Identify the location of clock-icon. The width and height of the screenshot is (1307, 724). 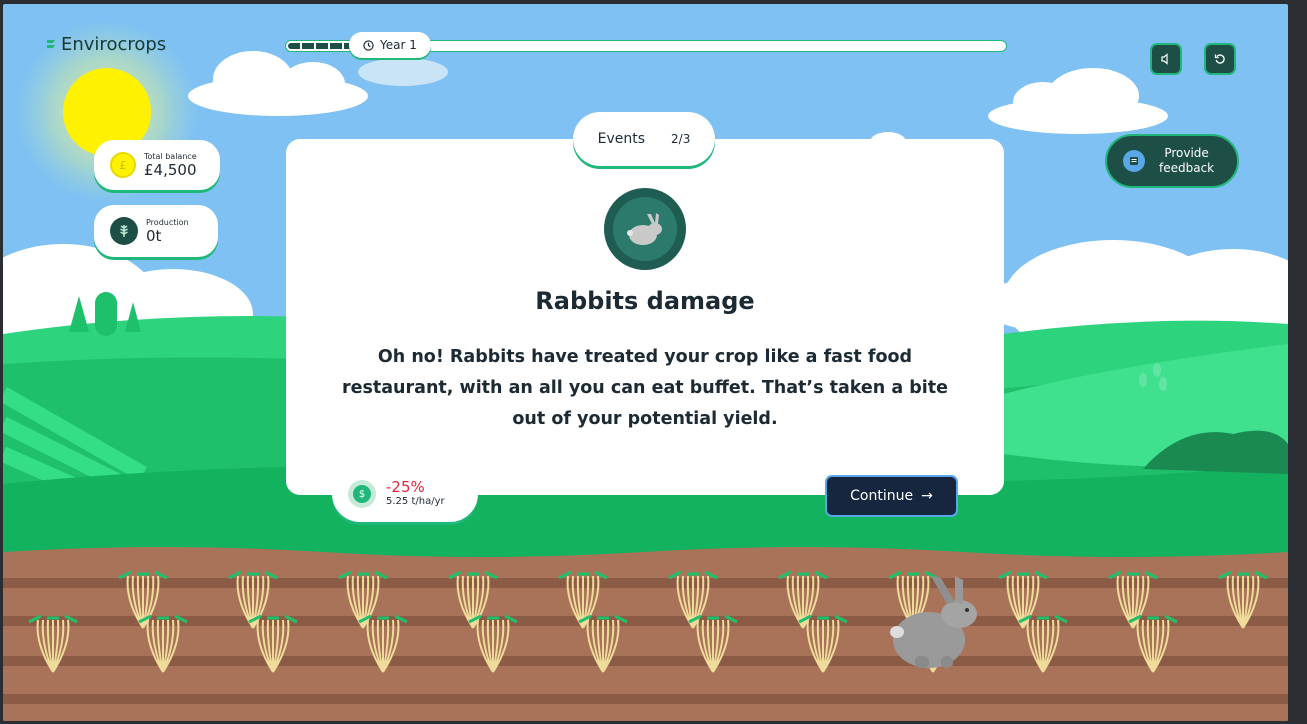
(368, 45).